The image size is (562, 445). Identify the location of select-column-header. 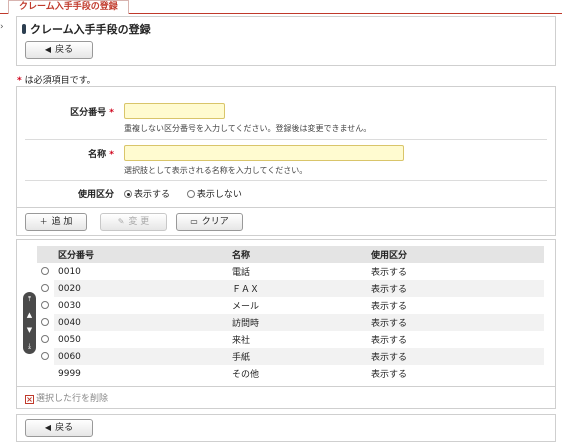
(45, 254).